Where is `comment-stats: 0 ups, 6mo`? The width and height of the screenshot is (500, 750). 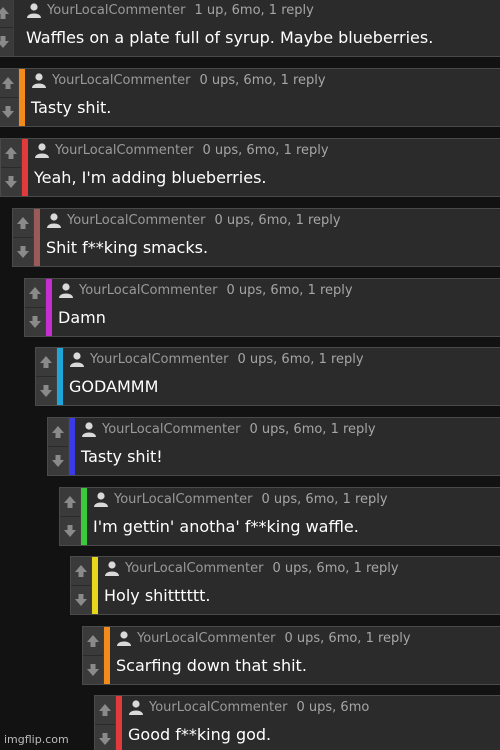
comment-stats: 0 ups, 6mo is located at coordinates (333, 707).